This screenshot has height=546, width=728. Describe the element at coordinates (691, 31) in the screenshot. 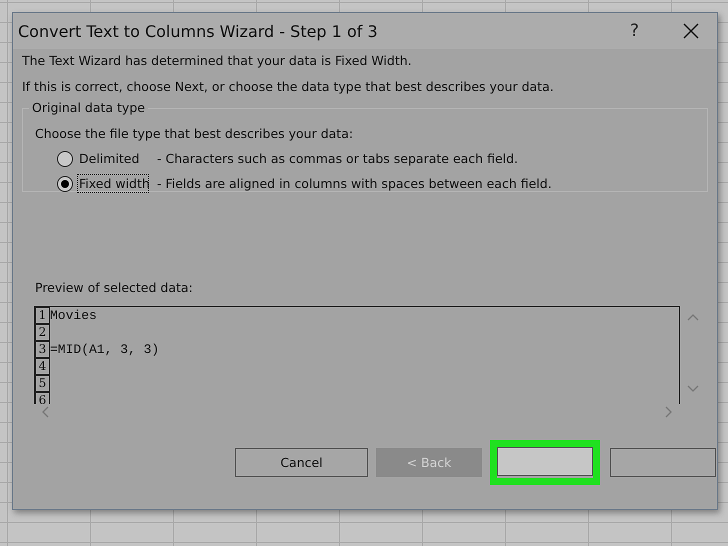

I see `close-icon` at that location.